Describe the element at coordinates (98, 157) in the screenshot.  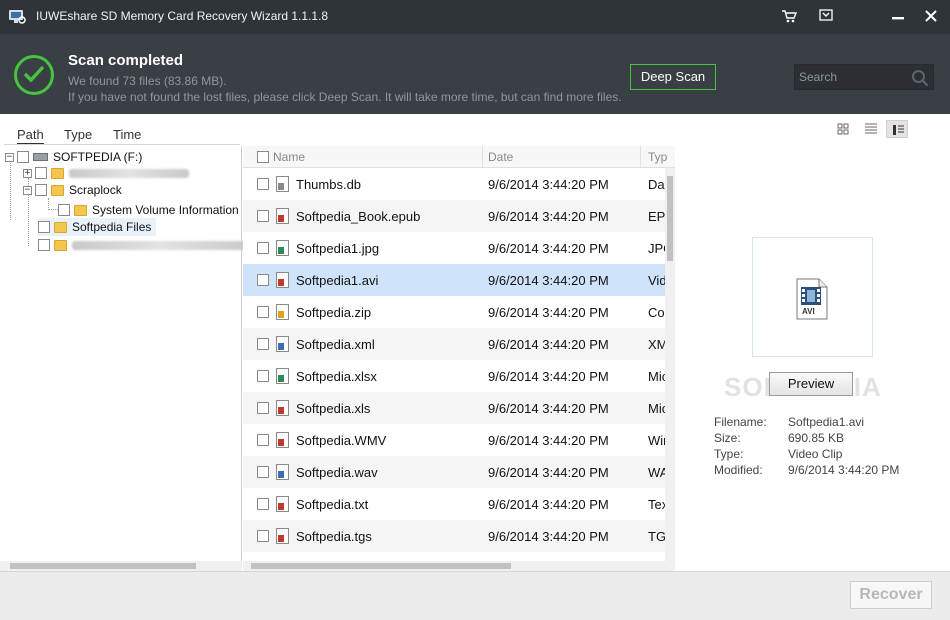
I see `tree-item-label: SOFTPEDIA (F:)` at that location.